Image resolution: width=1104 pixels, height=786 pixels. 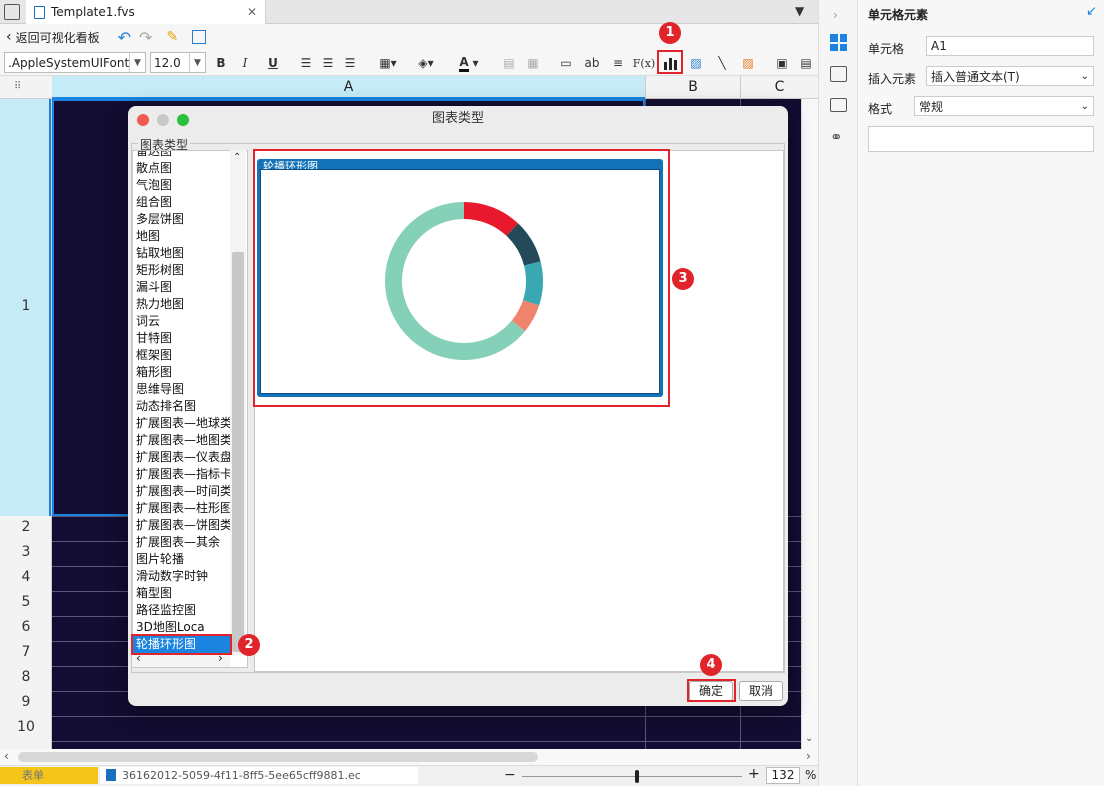 I want to click on cell-attribute-tab-icon, so click(x=838, y=74).